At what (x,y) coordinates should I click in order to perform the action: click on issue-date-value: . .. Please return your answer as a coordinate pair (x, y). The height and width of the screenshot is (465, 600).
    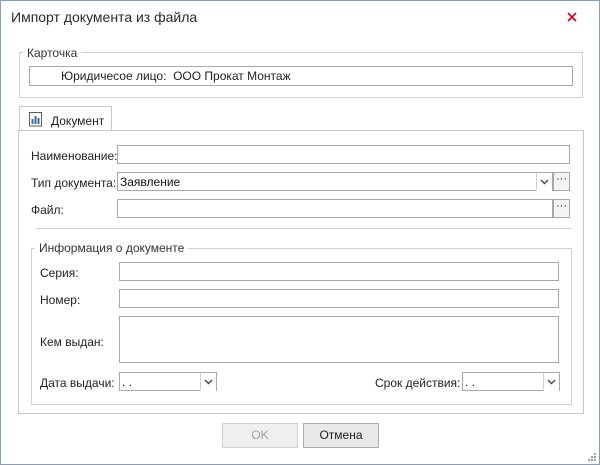
    Looking at the image, I should click on (127, 382).